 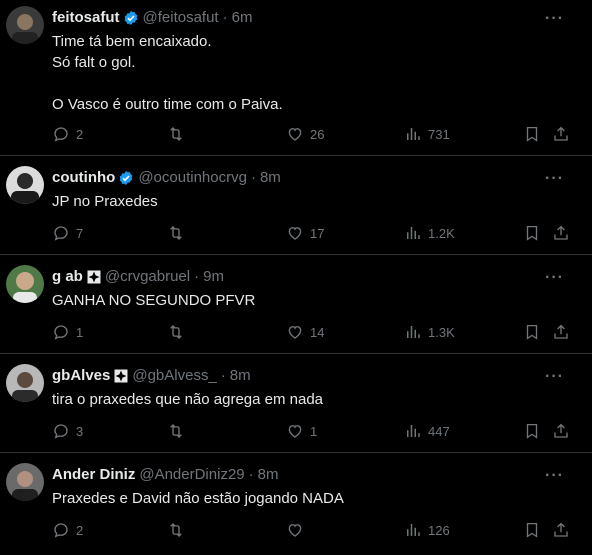 I want to click on like-button: 26, so click(x=305, y=134).